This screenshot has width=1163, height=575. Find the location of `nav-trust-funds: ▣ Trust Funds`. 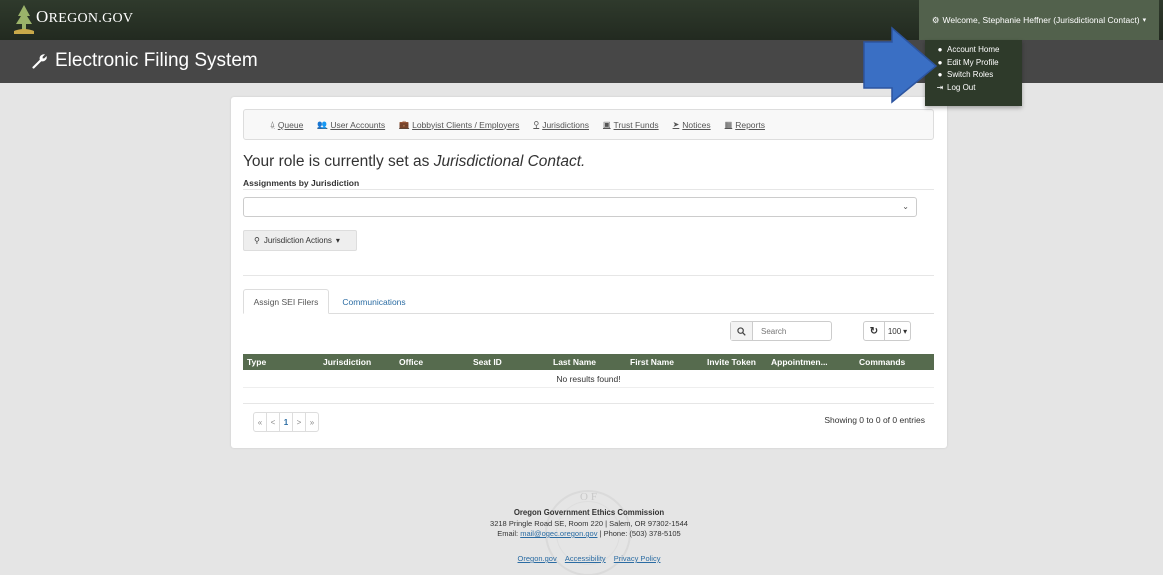

nav-trust-funds: ▣ Trust Funds is located at coordinates (631, 125).